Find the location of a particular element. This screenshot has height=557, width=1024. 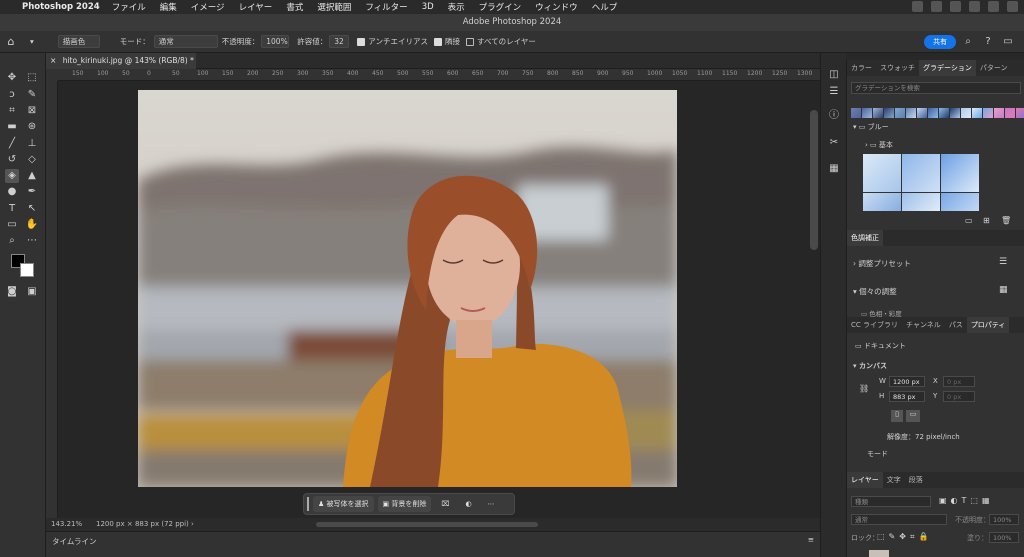

status-chevron-icon: › is located at coordinates (192, 524).